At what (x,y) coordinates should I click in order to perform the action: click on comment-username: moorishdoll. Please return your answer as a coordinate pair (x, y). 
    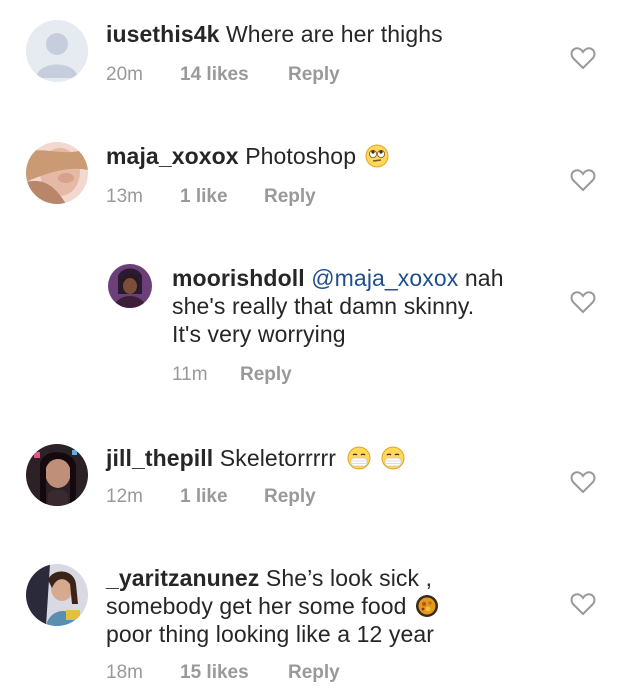
    Looking at the image, I should click on (238, 278).